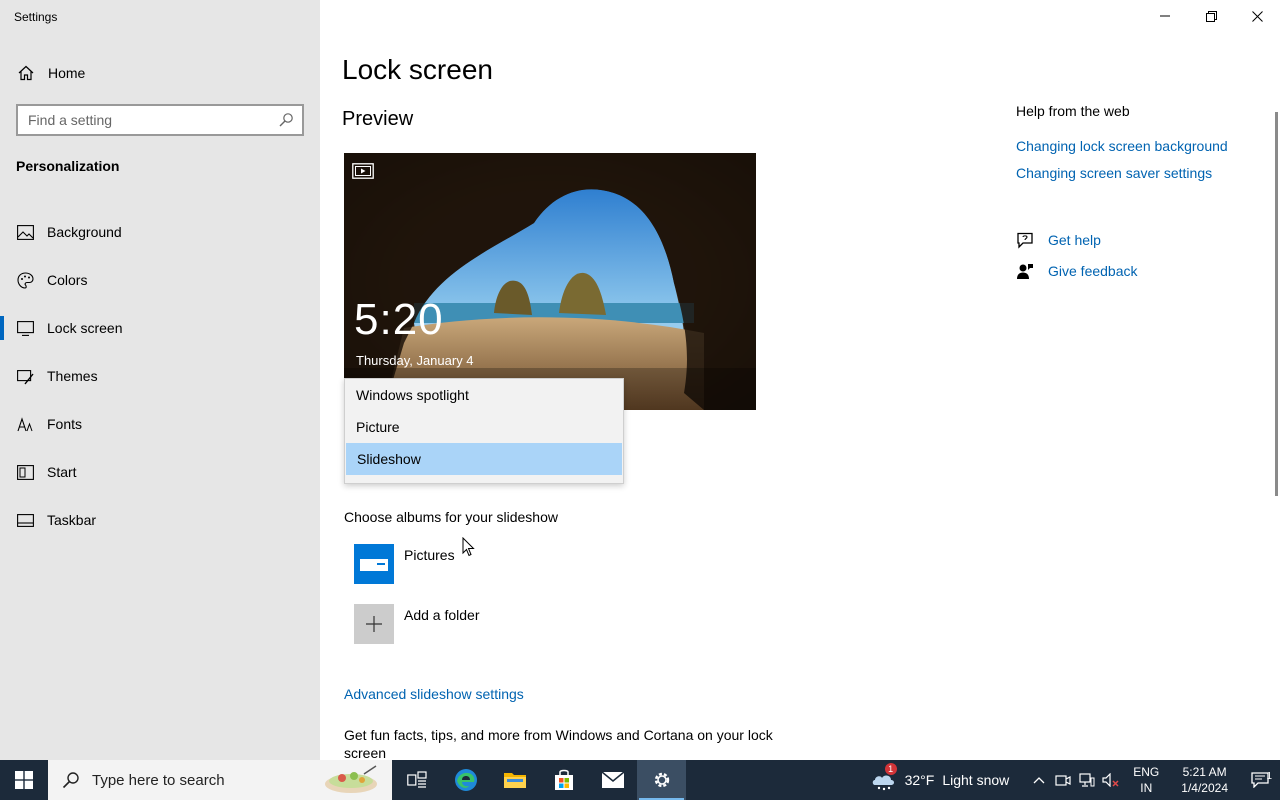 The image size is (1280, 800). Describe the element at coordinates (417, 69) in the screenshot. I see `page-title: Lock screen` at that location.